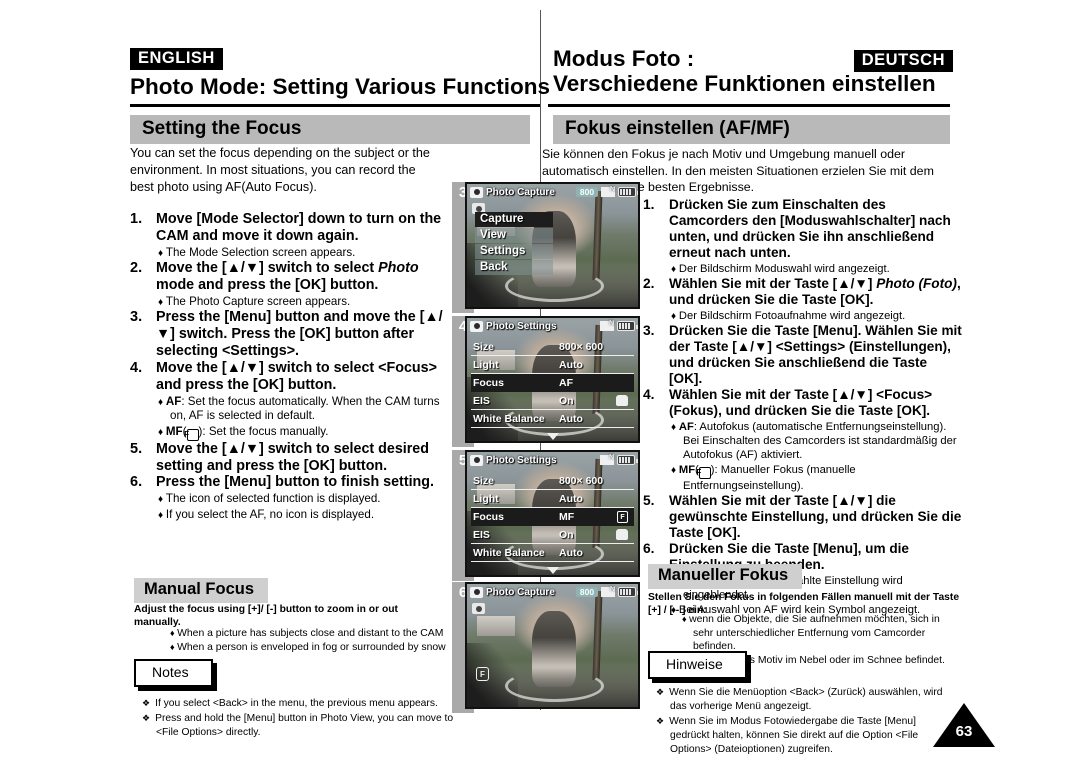 This screenshot has height=763, width=1080. What do you see at coordinates (744, 84) in the screenshot?
I see `german-page-title-line2: Verschiedene Funktionen einstellen` at bounding box center [744, 84].